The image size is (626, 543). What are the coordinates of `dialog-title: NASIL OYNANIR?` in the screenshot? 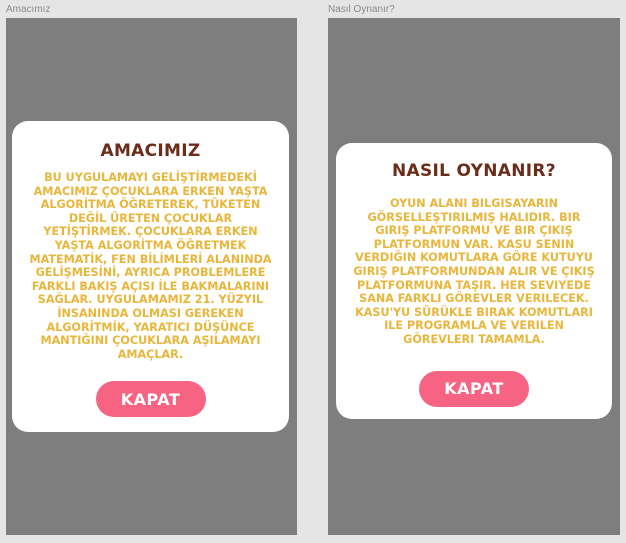 It's located at (474, 171).